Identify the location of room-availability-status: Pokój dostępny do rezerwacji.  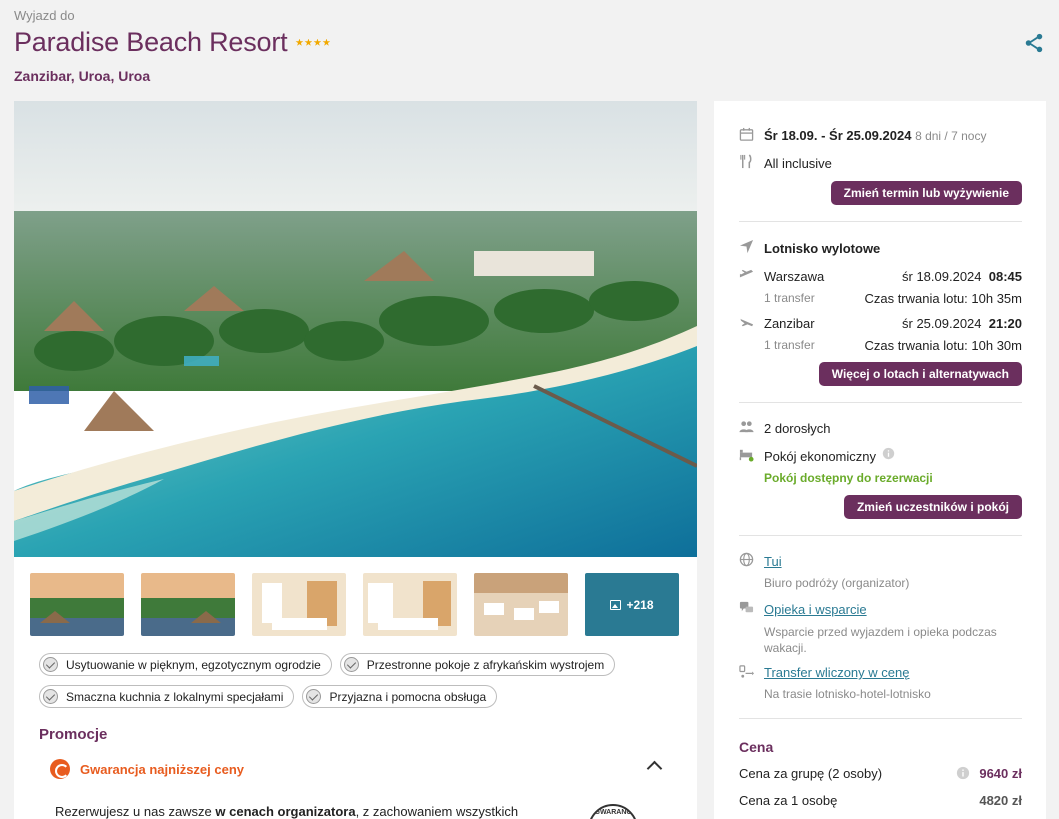
(848, 478).